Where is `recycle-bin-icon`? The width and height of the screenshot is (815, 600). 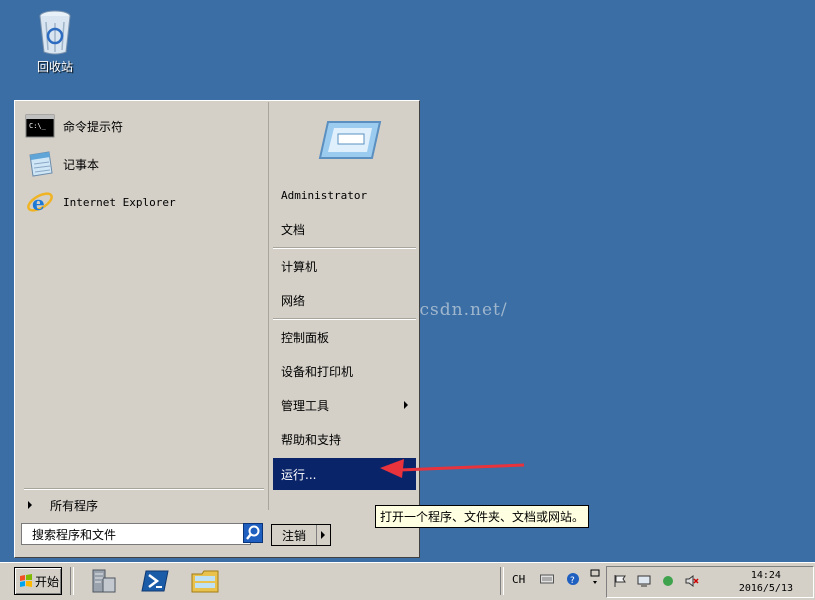
recycle-bin-icon is located at coordinates (55, 32).